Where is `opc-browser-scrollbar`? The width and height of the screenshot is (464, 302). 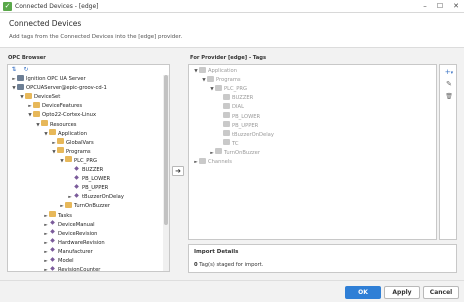 opc-browser-scrollbar is located at coordinates (166, 173).